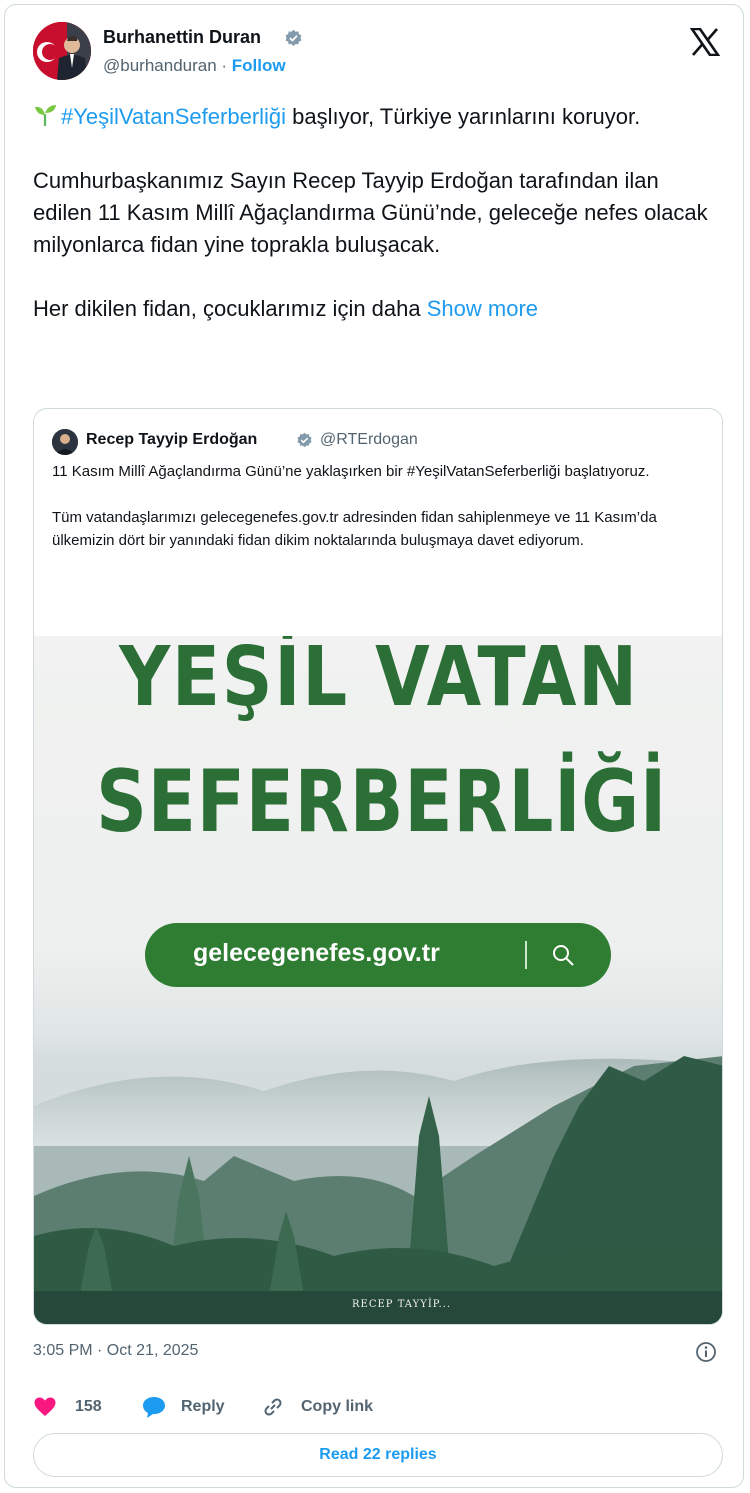 This screenshot has width=750, height=1493. I want to click on info-icon, so click(706, 1352).